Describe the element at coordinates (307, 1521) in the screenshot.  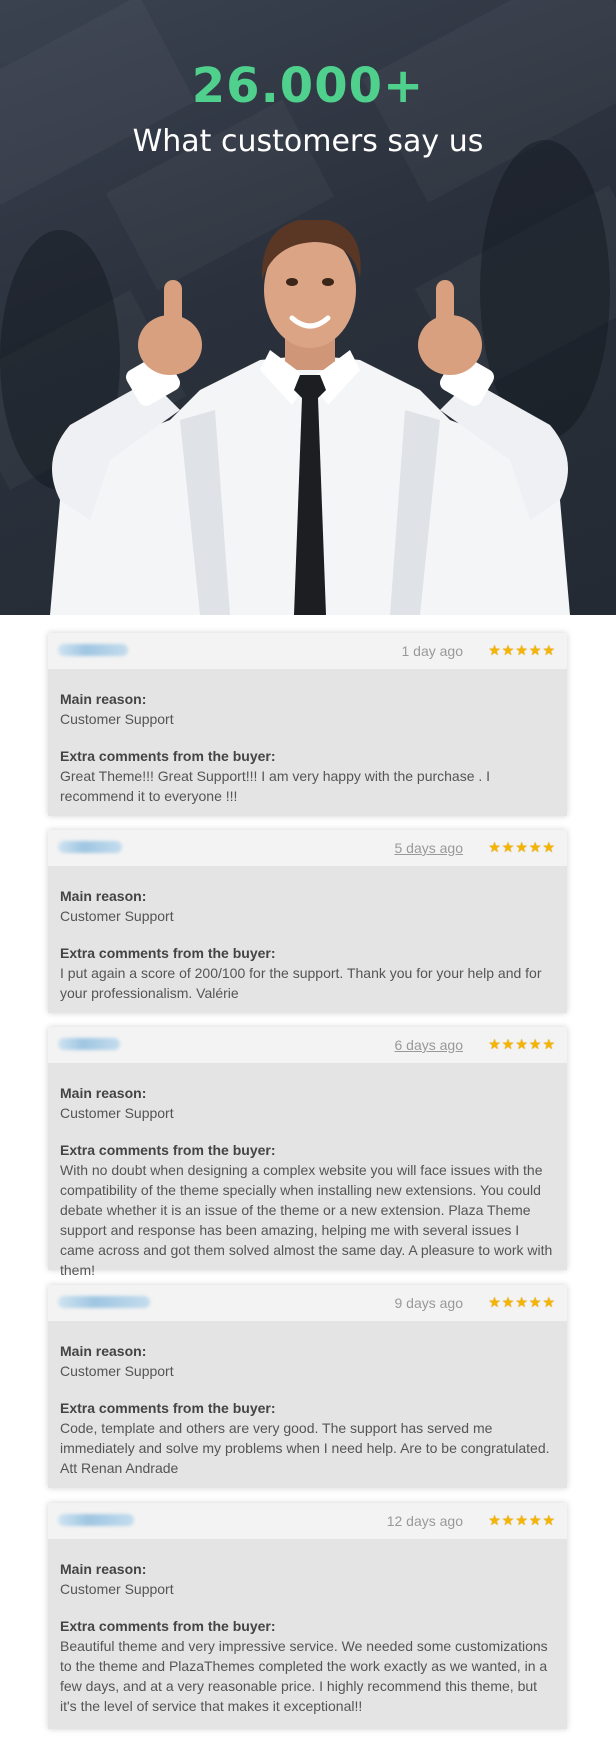
I see `review-header: 12 days ago ★ ★ ★ ★ ★` at that location.